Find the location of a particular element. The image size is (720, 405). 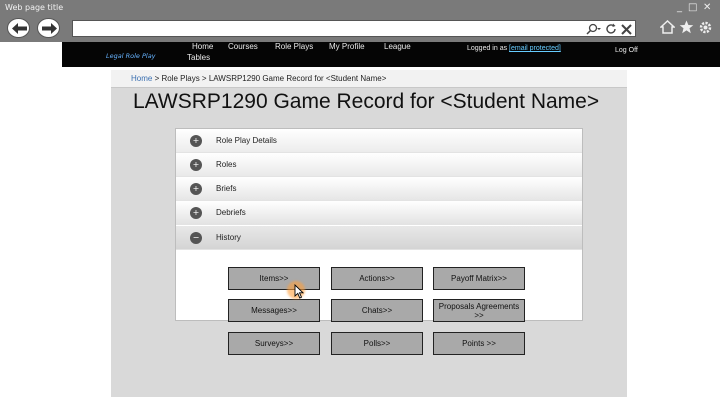

breadcrumb-home-link: Home is located at coordinates (141, 78).